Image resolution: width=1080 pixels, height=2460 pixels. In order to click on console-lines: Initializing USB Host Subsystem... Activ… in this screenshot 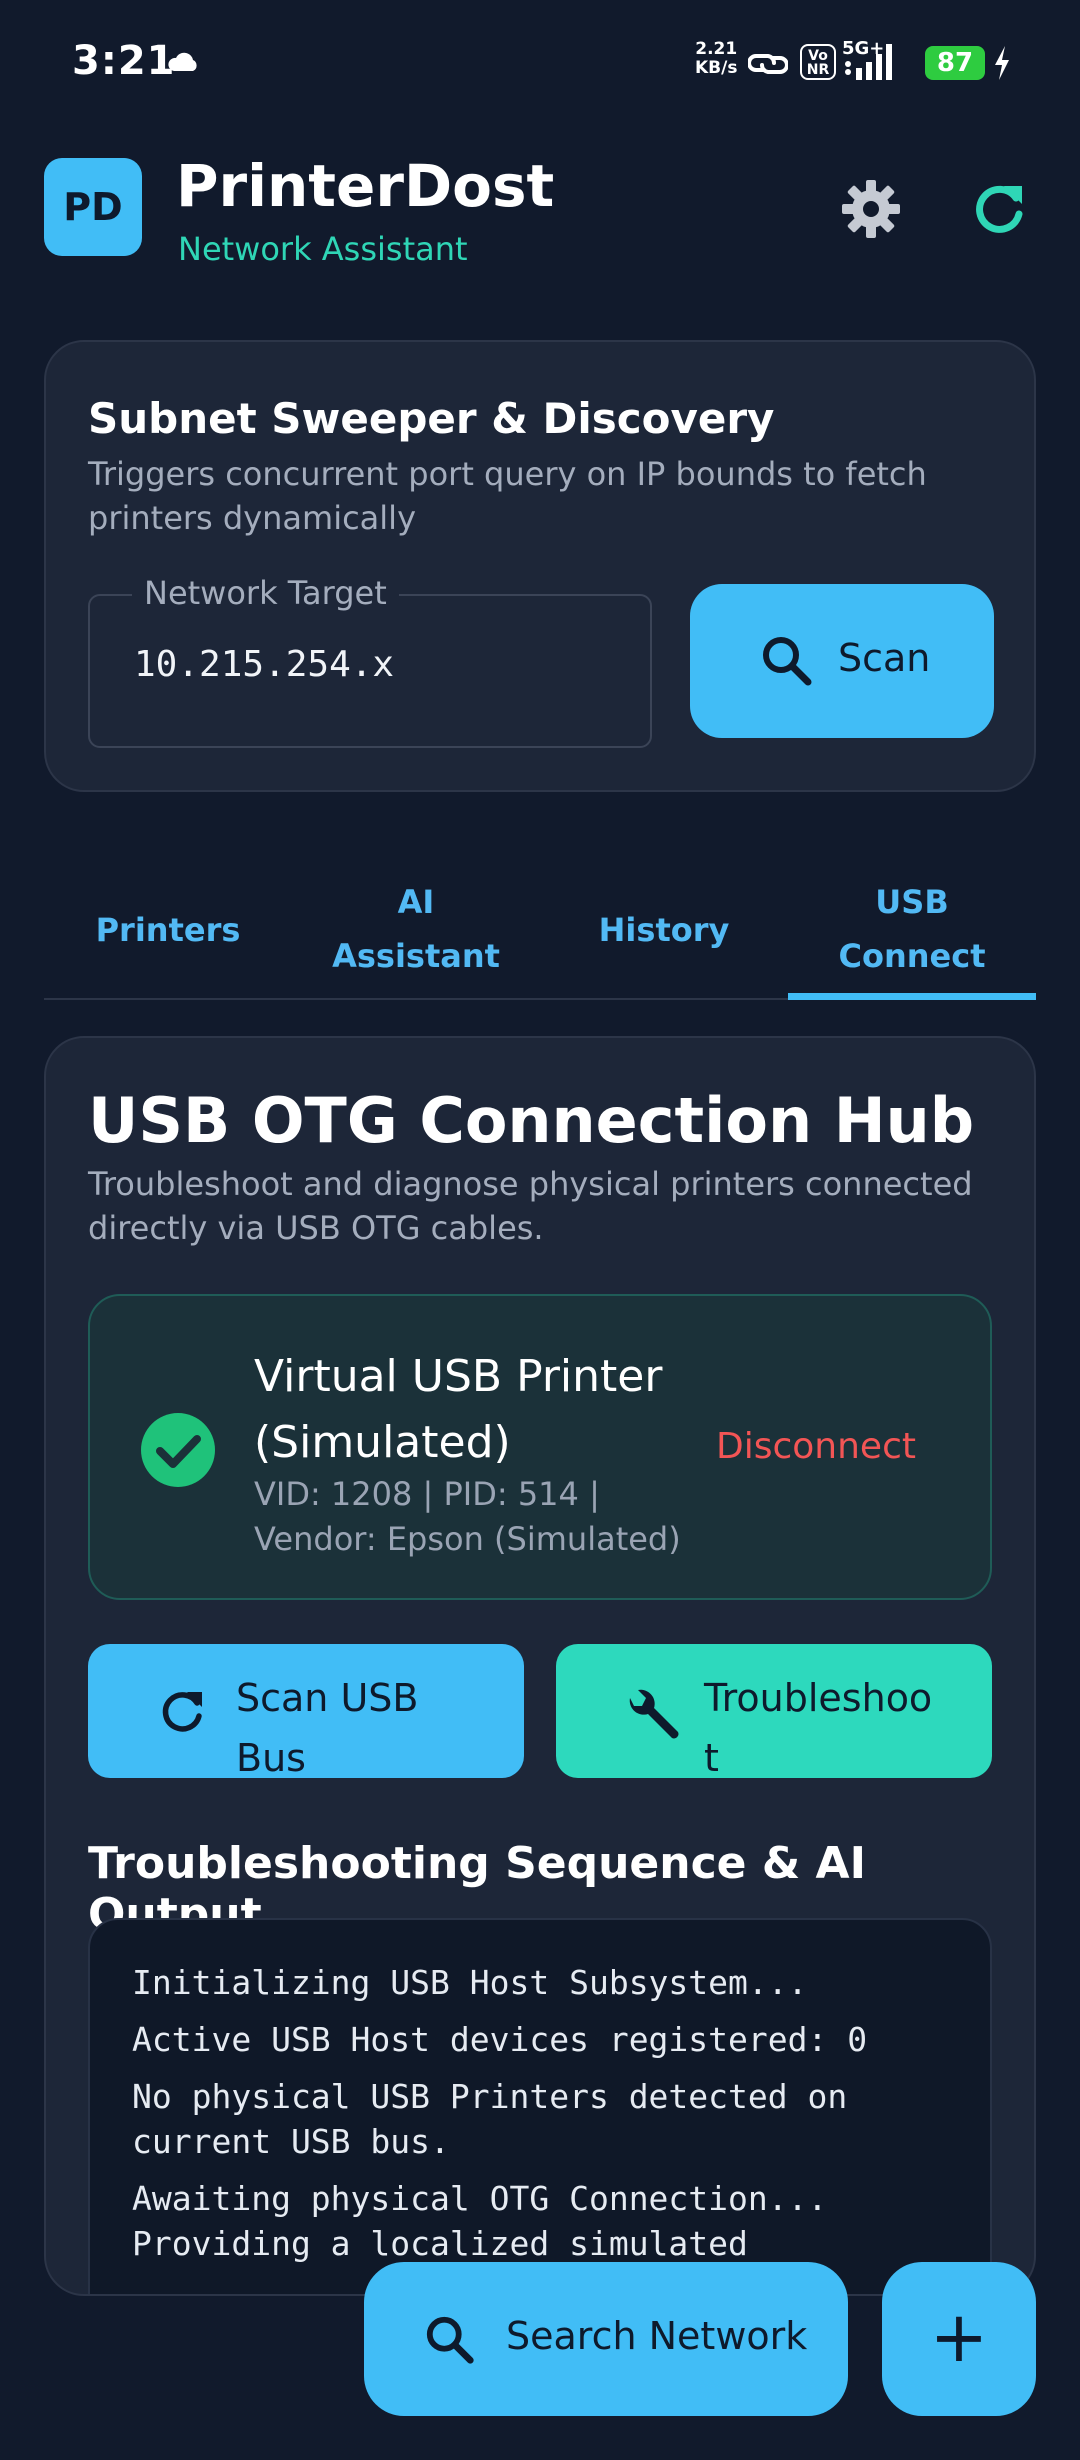, I will do `click(552, 2119)`.